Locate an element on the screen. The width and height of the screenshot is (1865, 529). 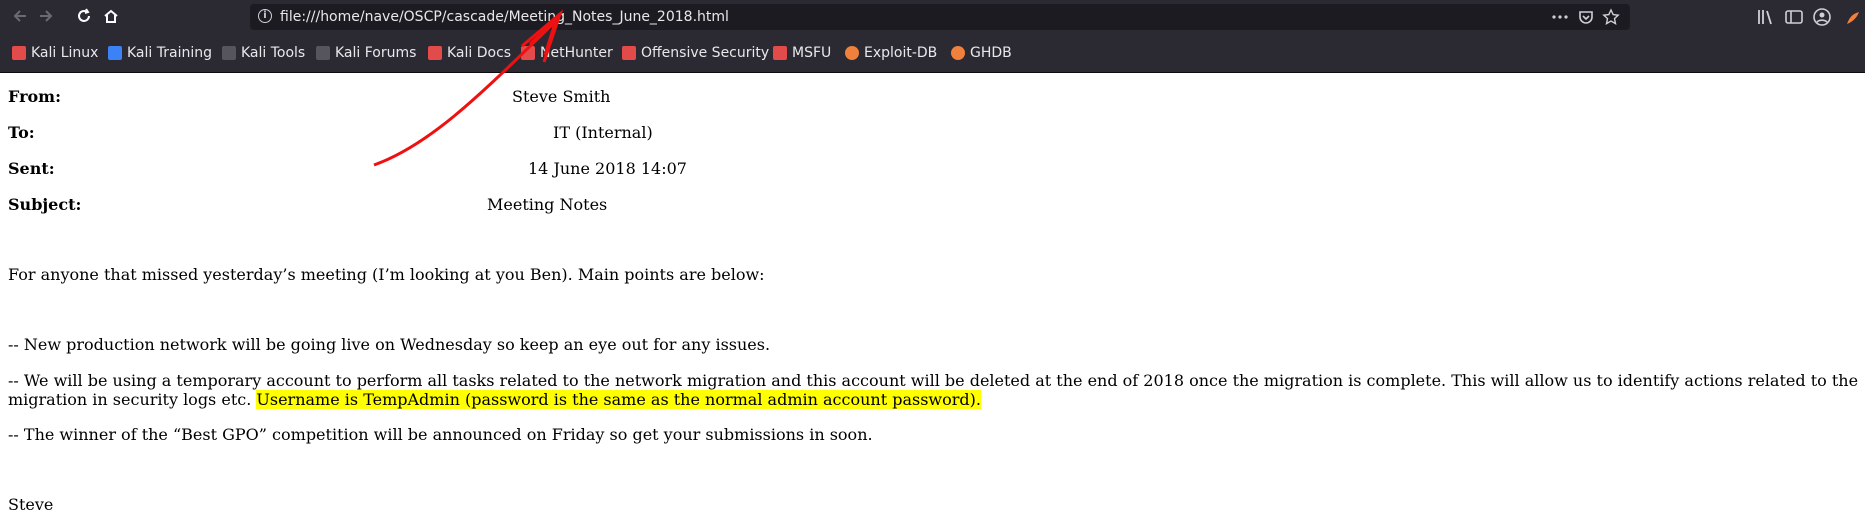
bookmark-ghdb: GHDB is located at coordinates (981, 53).